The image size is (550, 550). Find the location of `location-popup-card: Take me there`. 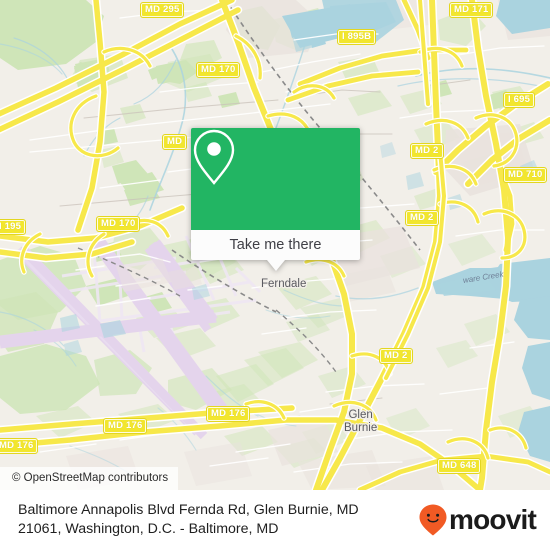

location-popup-card: Take me there is located at coordinates (275, 199).